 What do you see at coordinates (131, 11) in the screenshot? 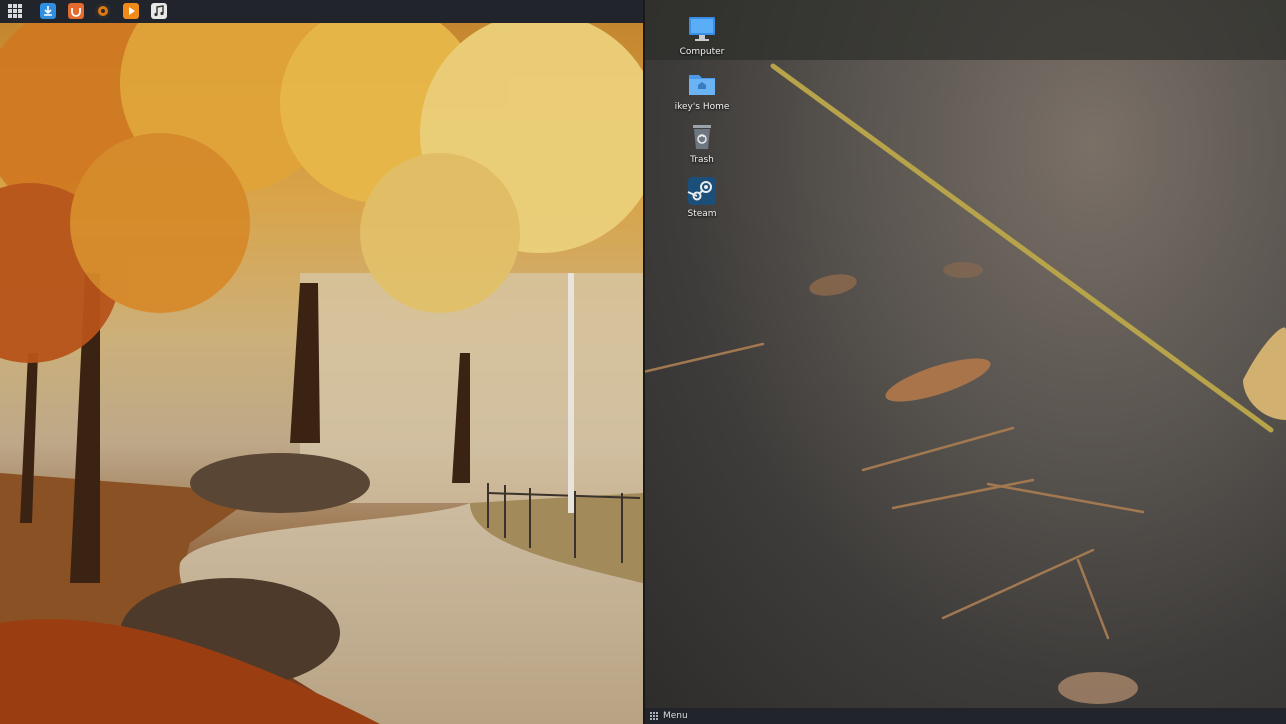
I see `media-player-icon` at bounding box center [131, 11].